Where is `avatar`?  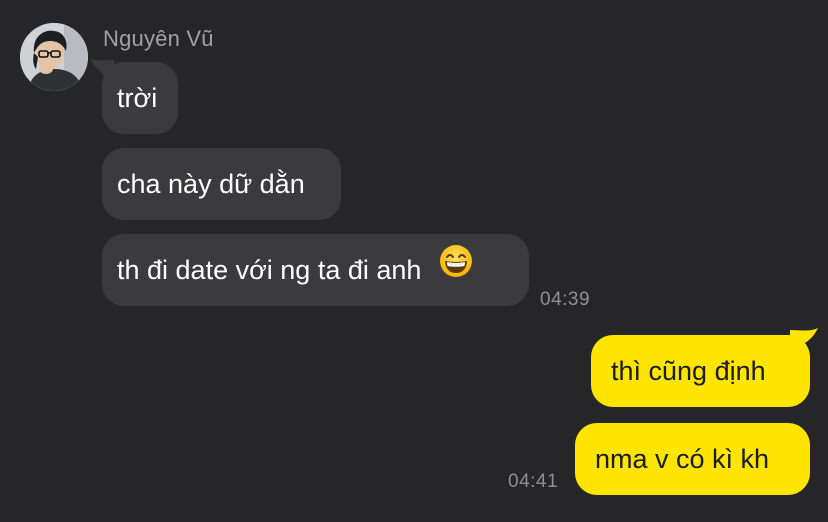
avatar is located at coordinates (54, 57).